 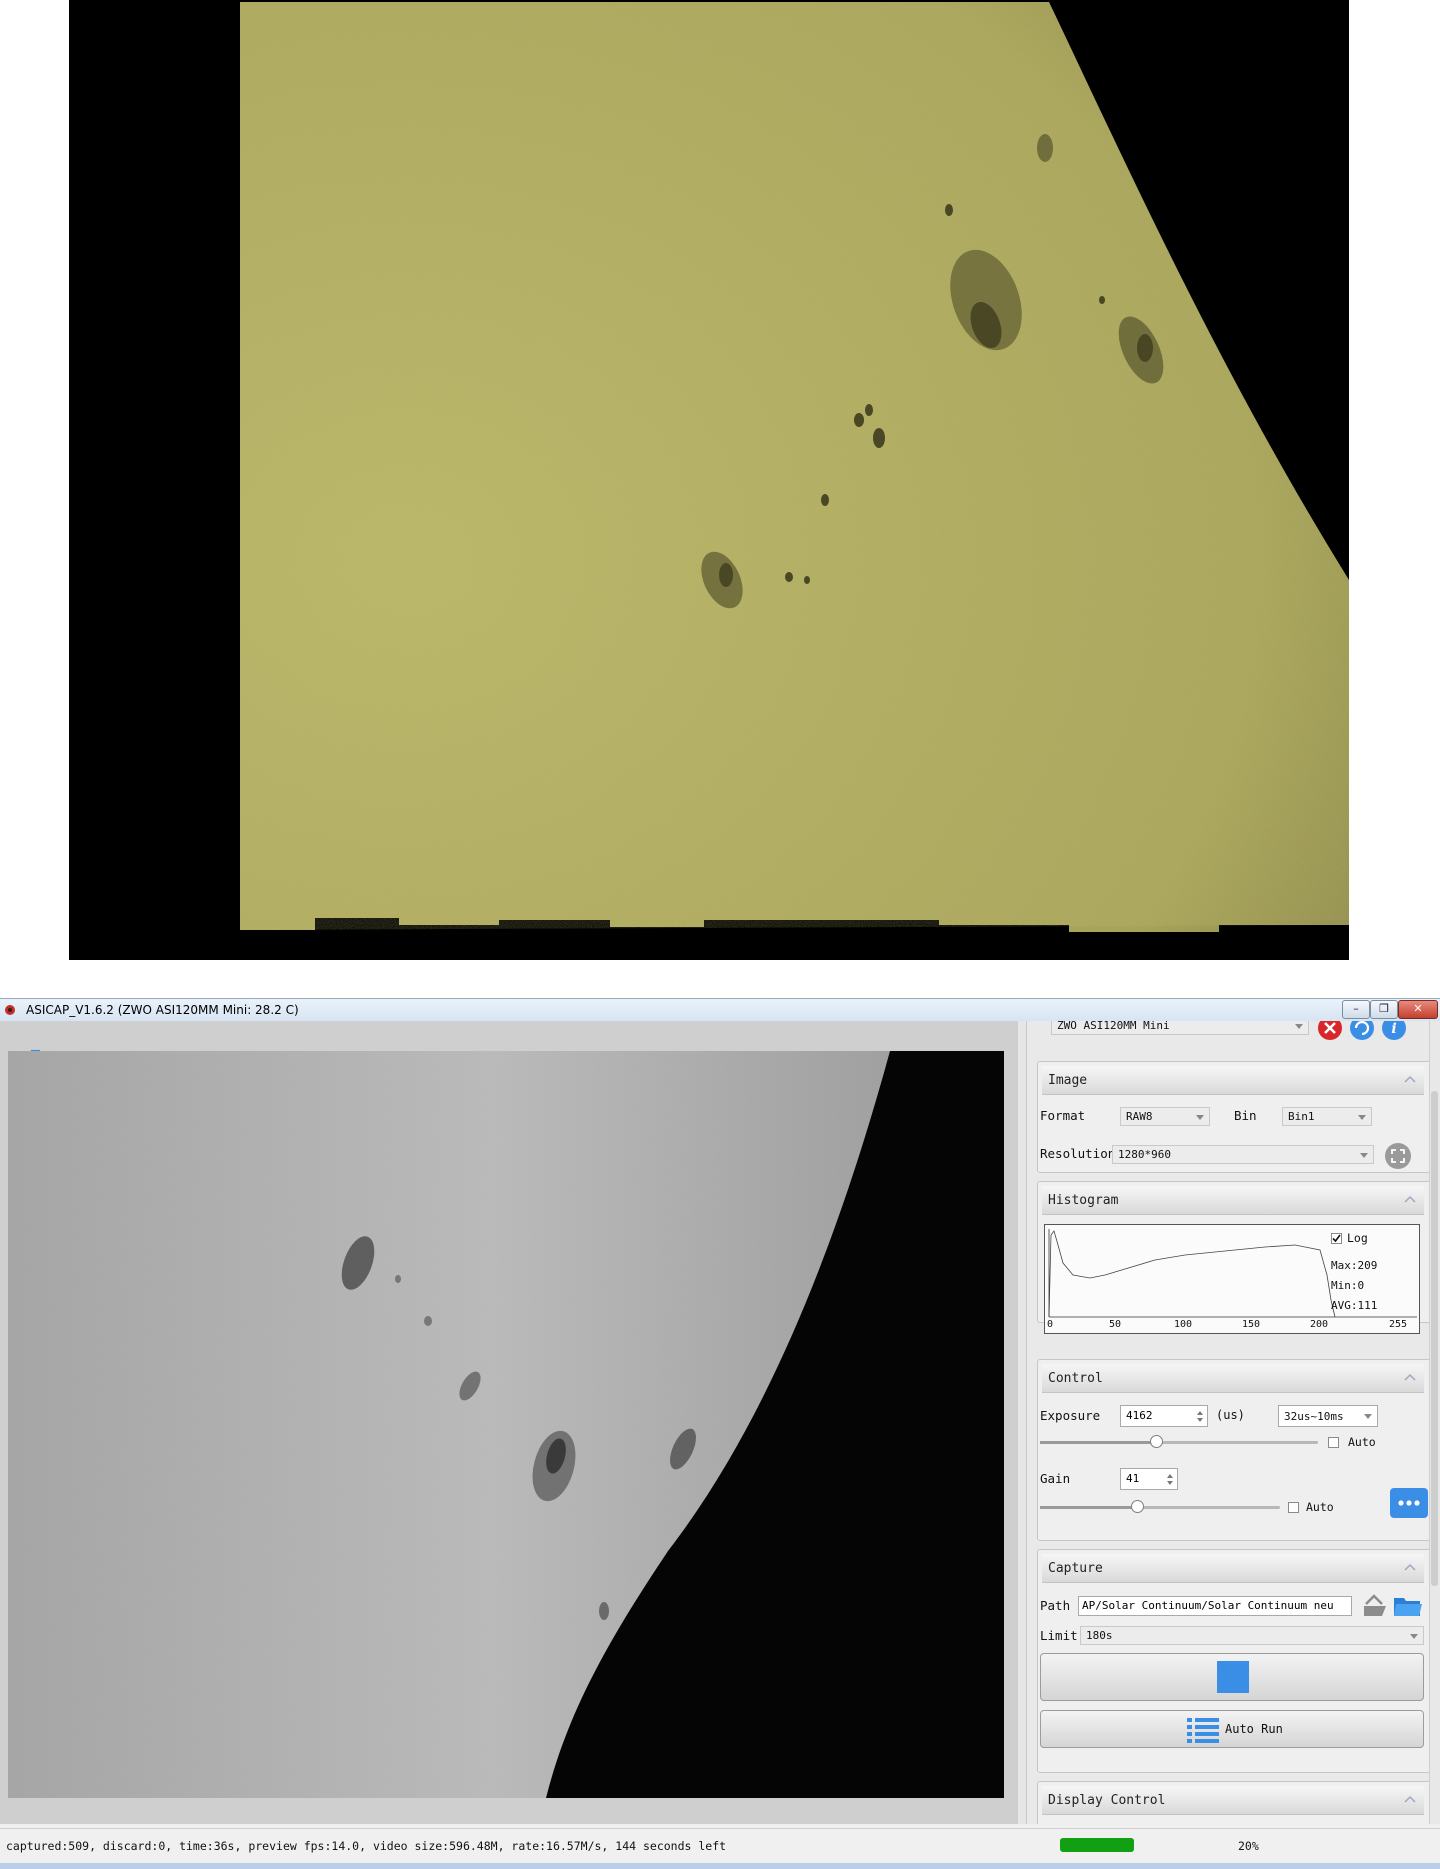 What do you see at coordinates (1160, 1506) in the screenshot?
I see `gain-slider` at bounding box center [1160, 1506].